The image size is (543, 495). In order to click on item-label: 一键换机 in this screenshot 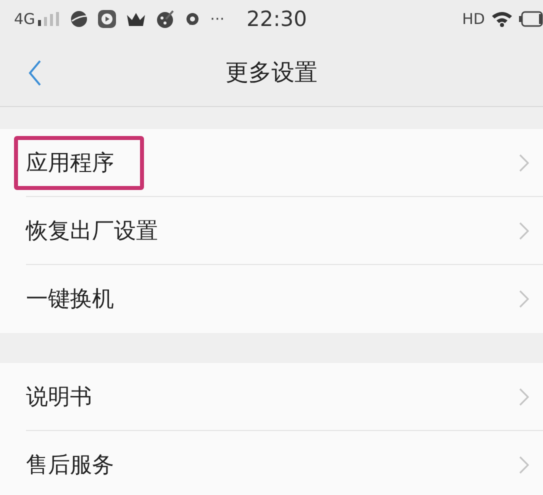, I will do `click(70, 300)`.